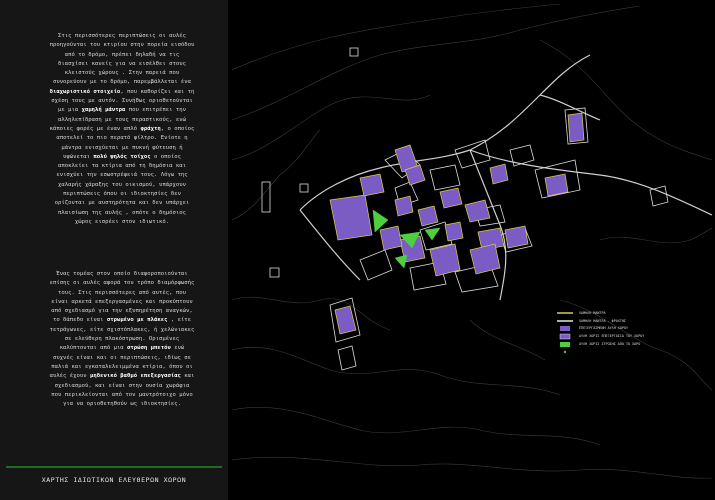 The height and width of the screenshot is (500, 715). What do you see at coordinates (565, 336) in the screenshot?
I see `legend-unpaved-swatch` at bounding box center [565, 336].